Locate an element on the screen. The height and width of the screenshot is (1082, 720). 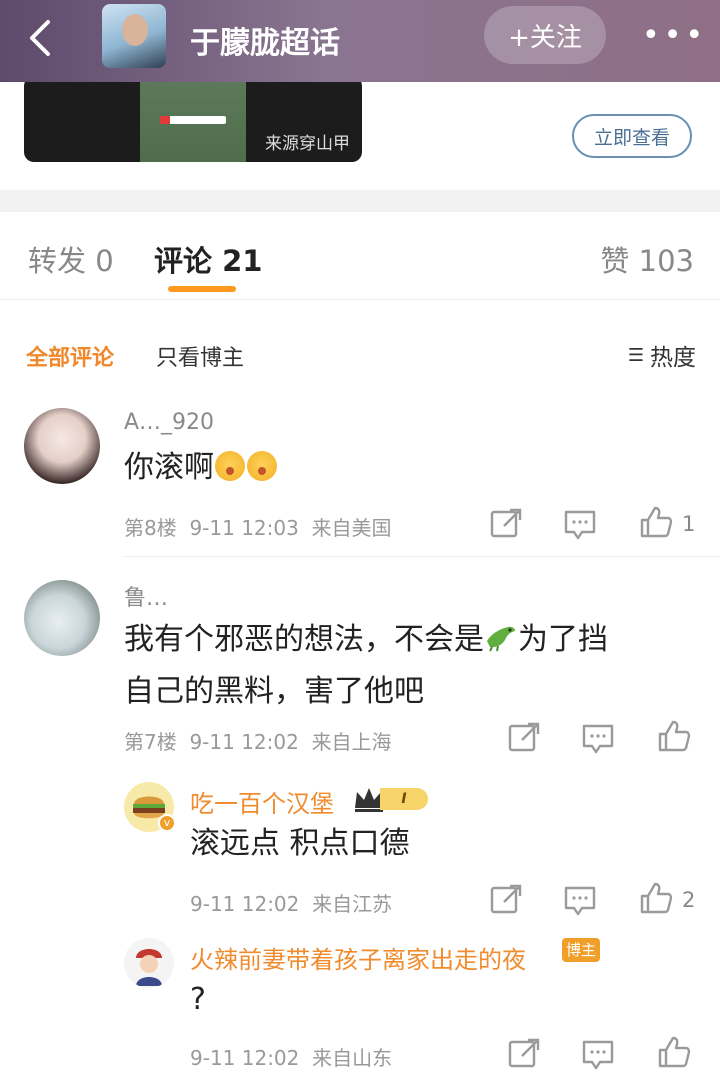
topic-title: 于朦胧超话 is located at coordinates (265, 40).